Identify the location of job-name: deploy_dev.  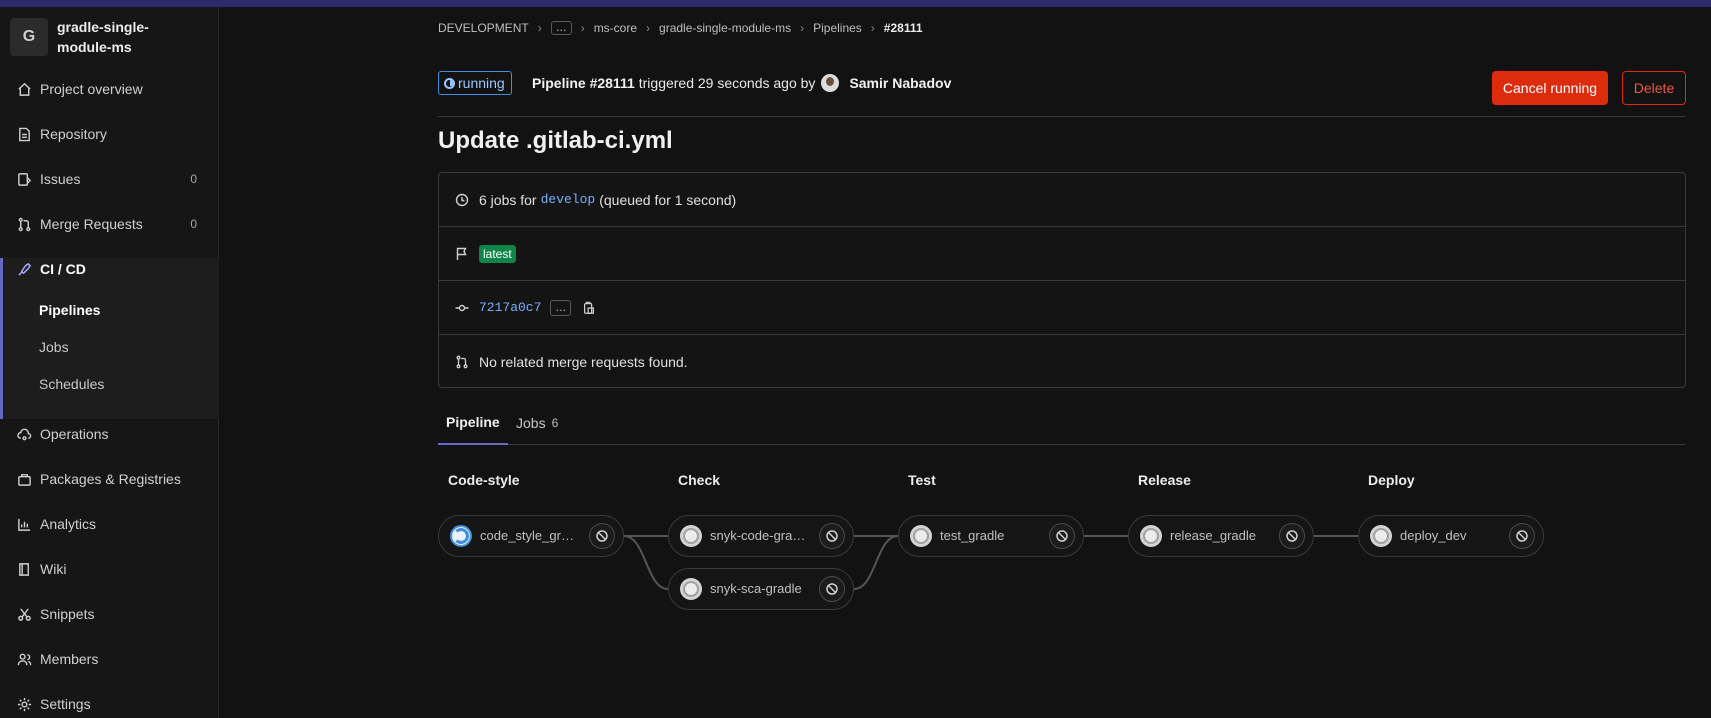
(1433, 535).